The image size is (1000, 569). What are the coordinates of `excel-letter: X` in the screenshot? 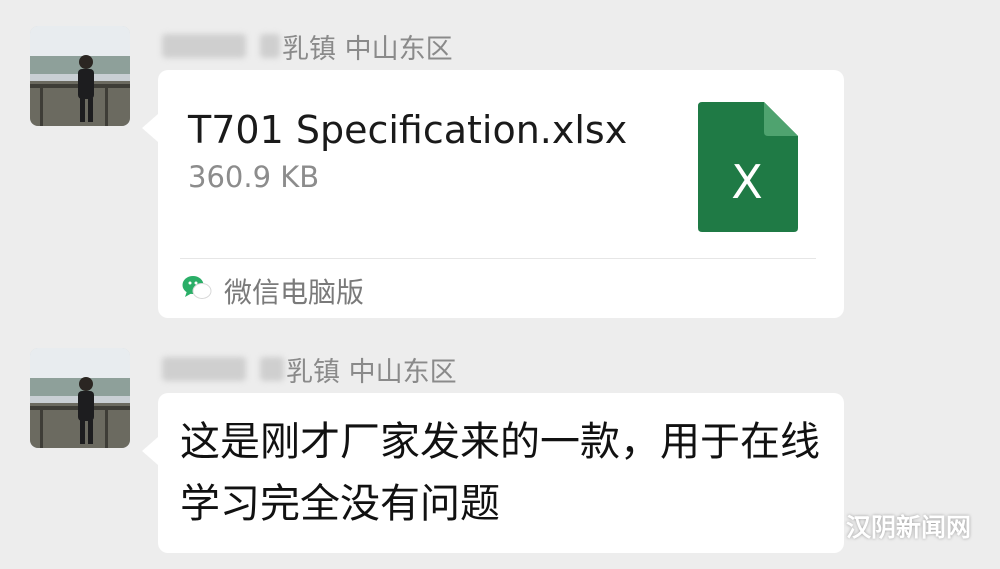 It's located at (747, 182).